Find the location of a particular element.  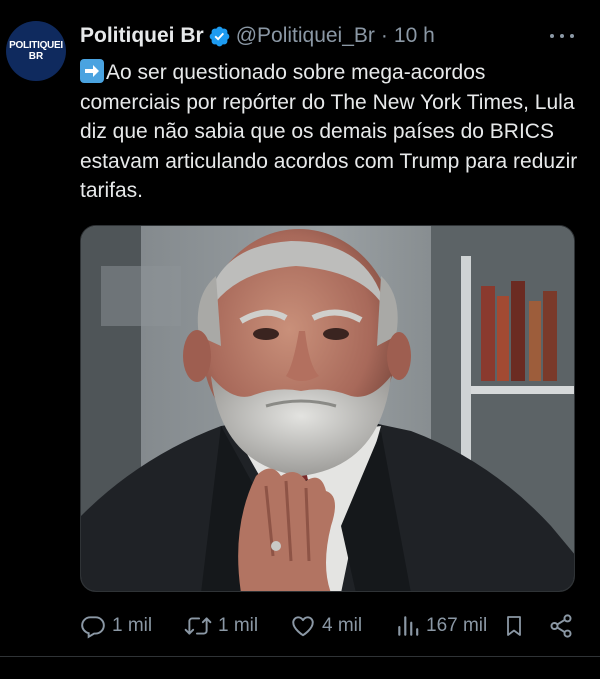

reply-icon is located at coordinates (93, 627).